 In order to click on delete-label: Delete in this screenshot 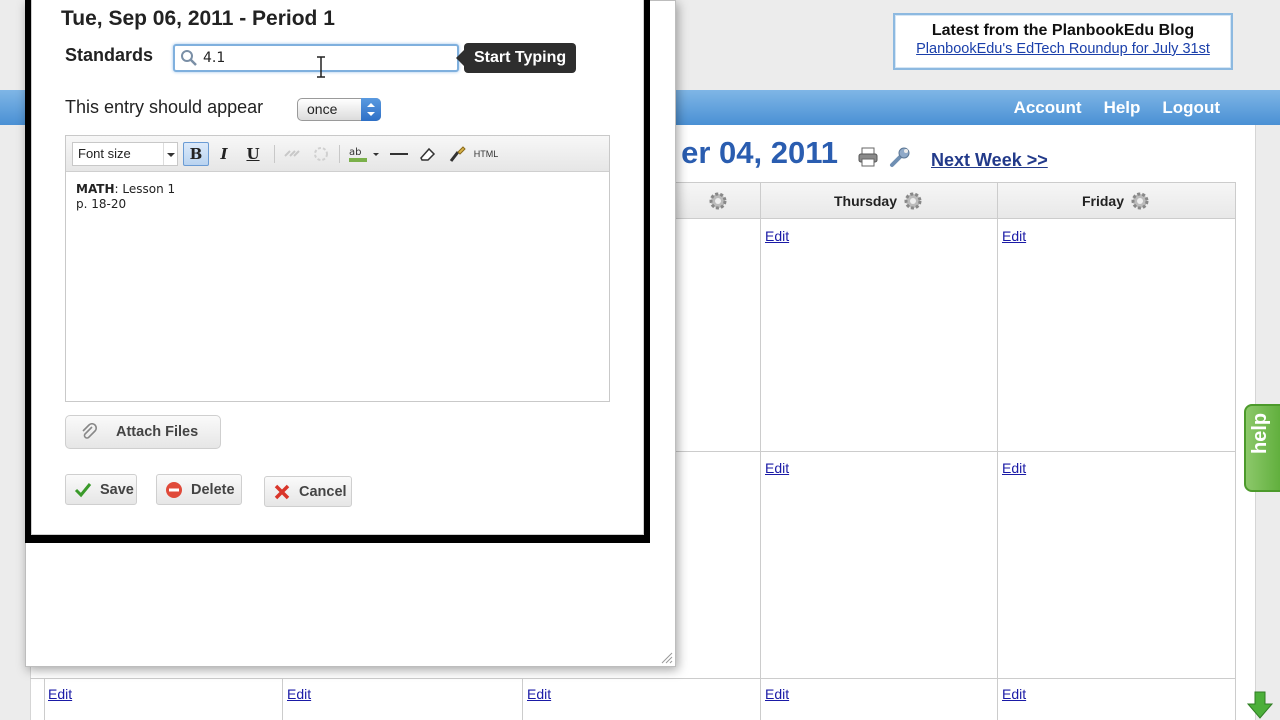, I will do `click(213, 489)`.